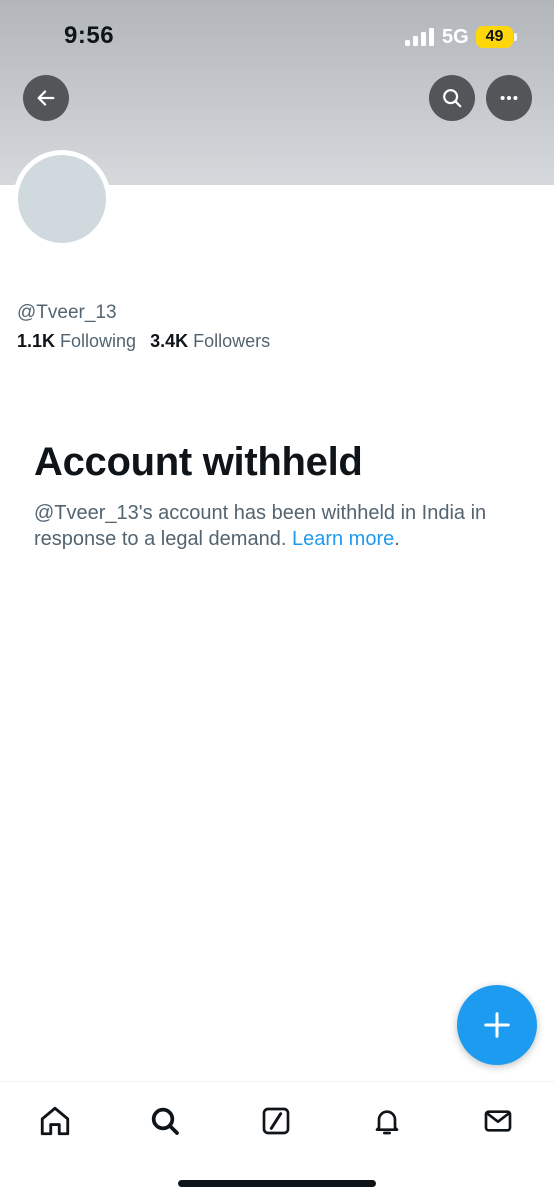 The height and width of the screenshot is (1200, 554). Describe the element at coordinates (198, 462) in the screenshot. I see `withheld-title: Account withheld` at that location.